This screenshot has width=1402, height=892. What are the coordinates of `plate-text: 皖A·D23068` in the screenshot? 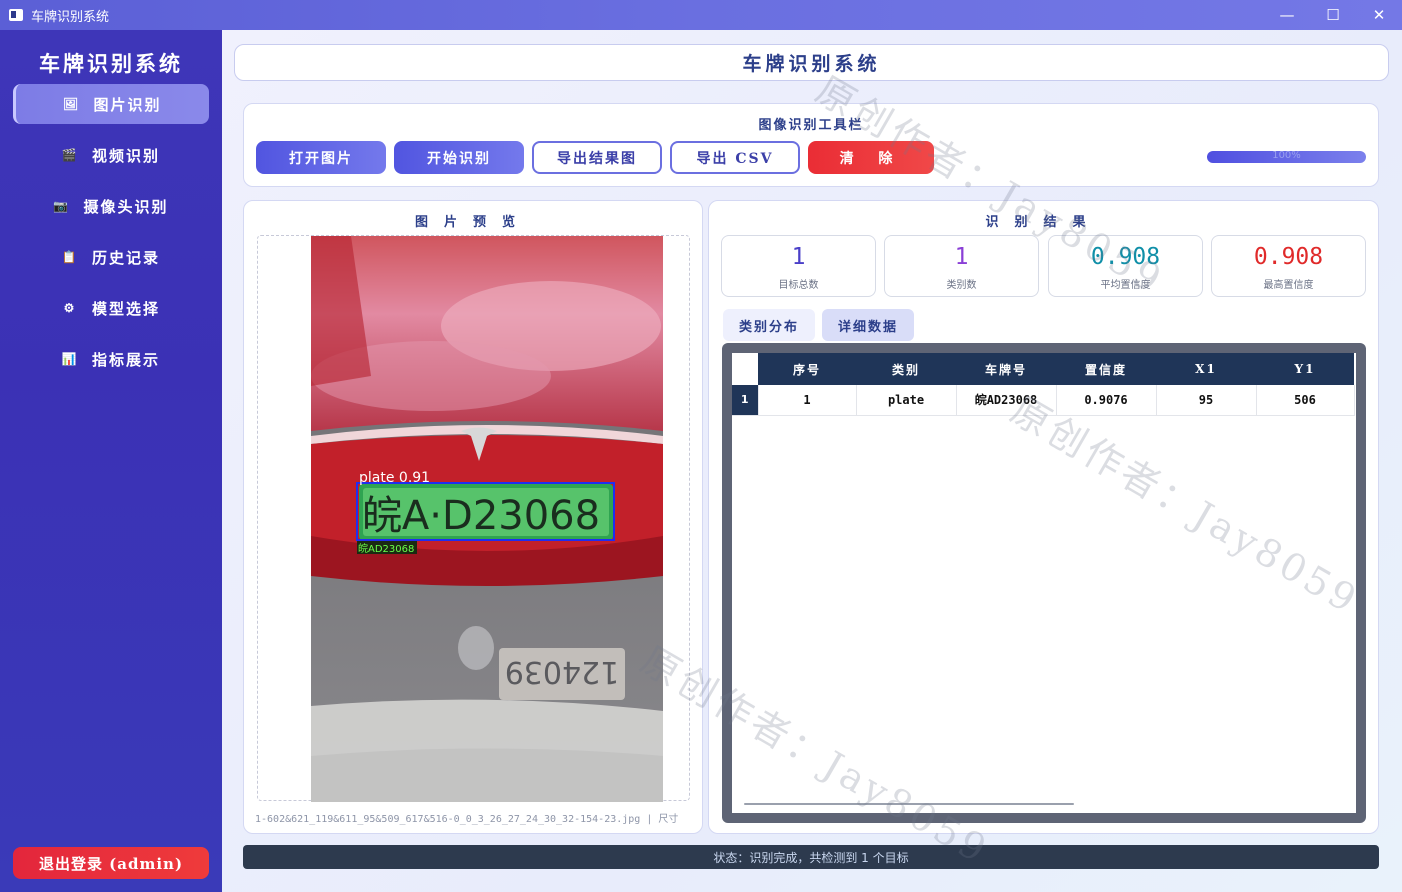 It's located at (481, 516).